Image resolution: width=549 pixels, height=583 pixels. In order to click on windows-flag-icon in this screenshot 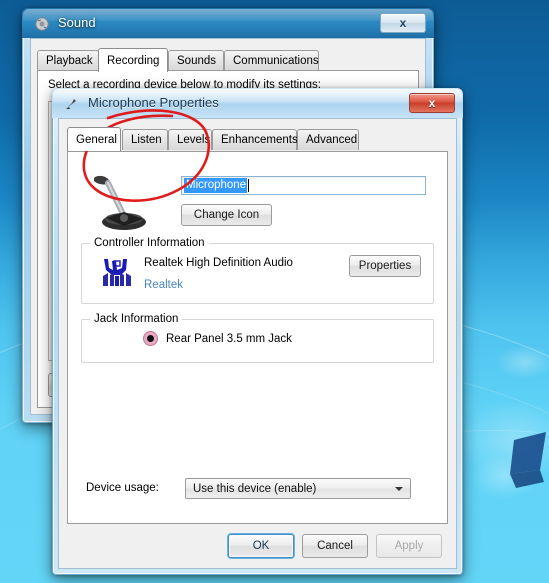, I will do `click(528, 460)`.